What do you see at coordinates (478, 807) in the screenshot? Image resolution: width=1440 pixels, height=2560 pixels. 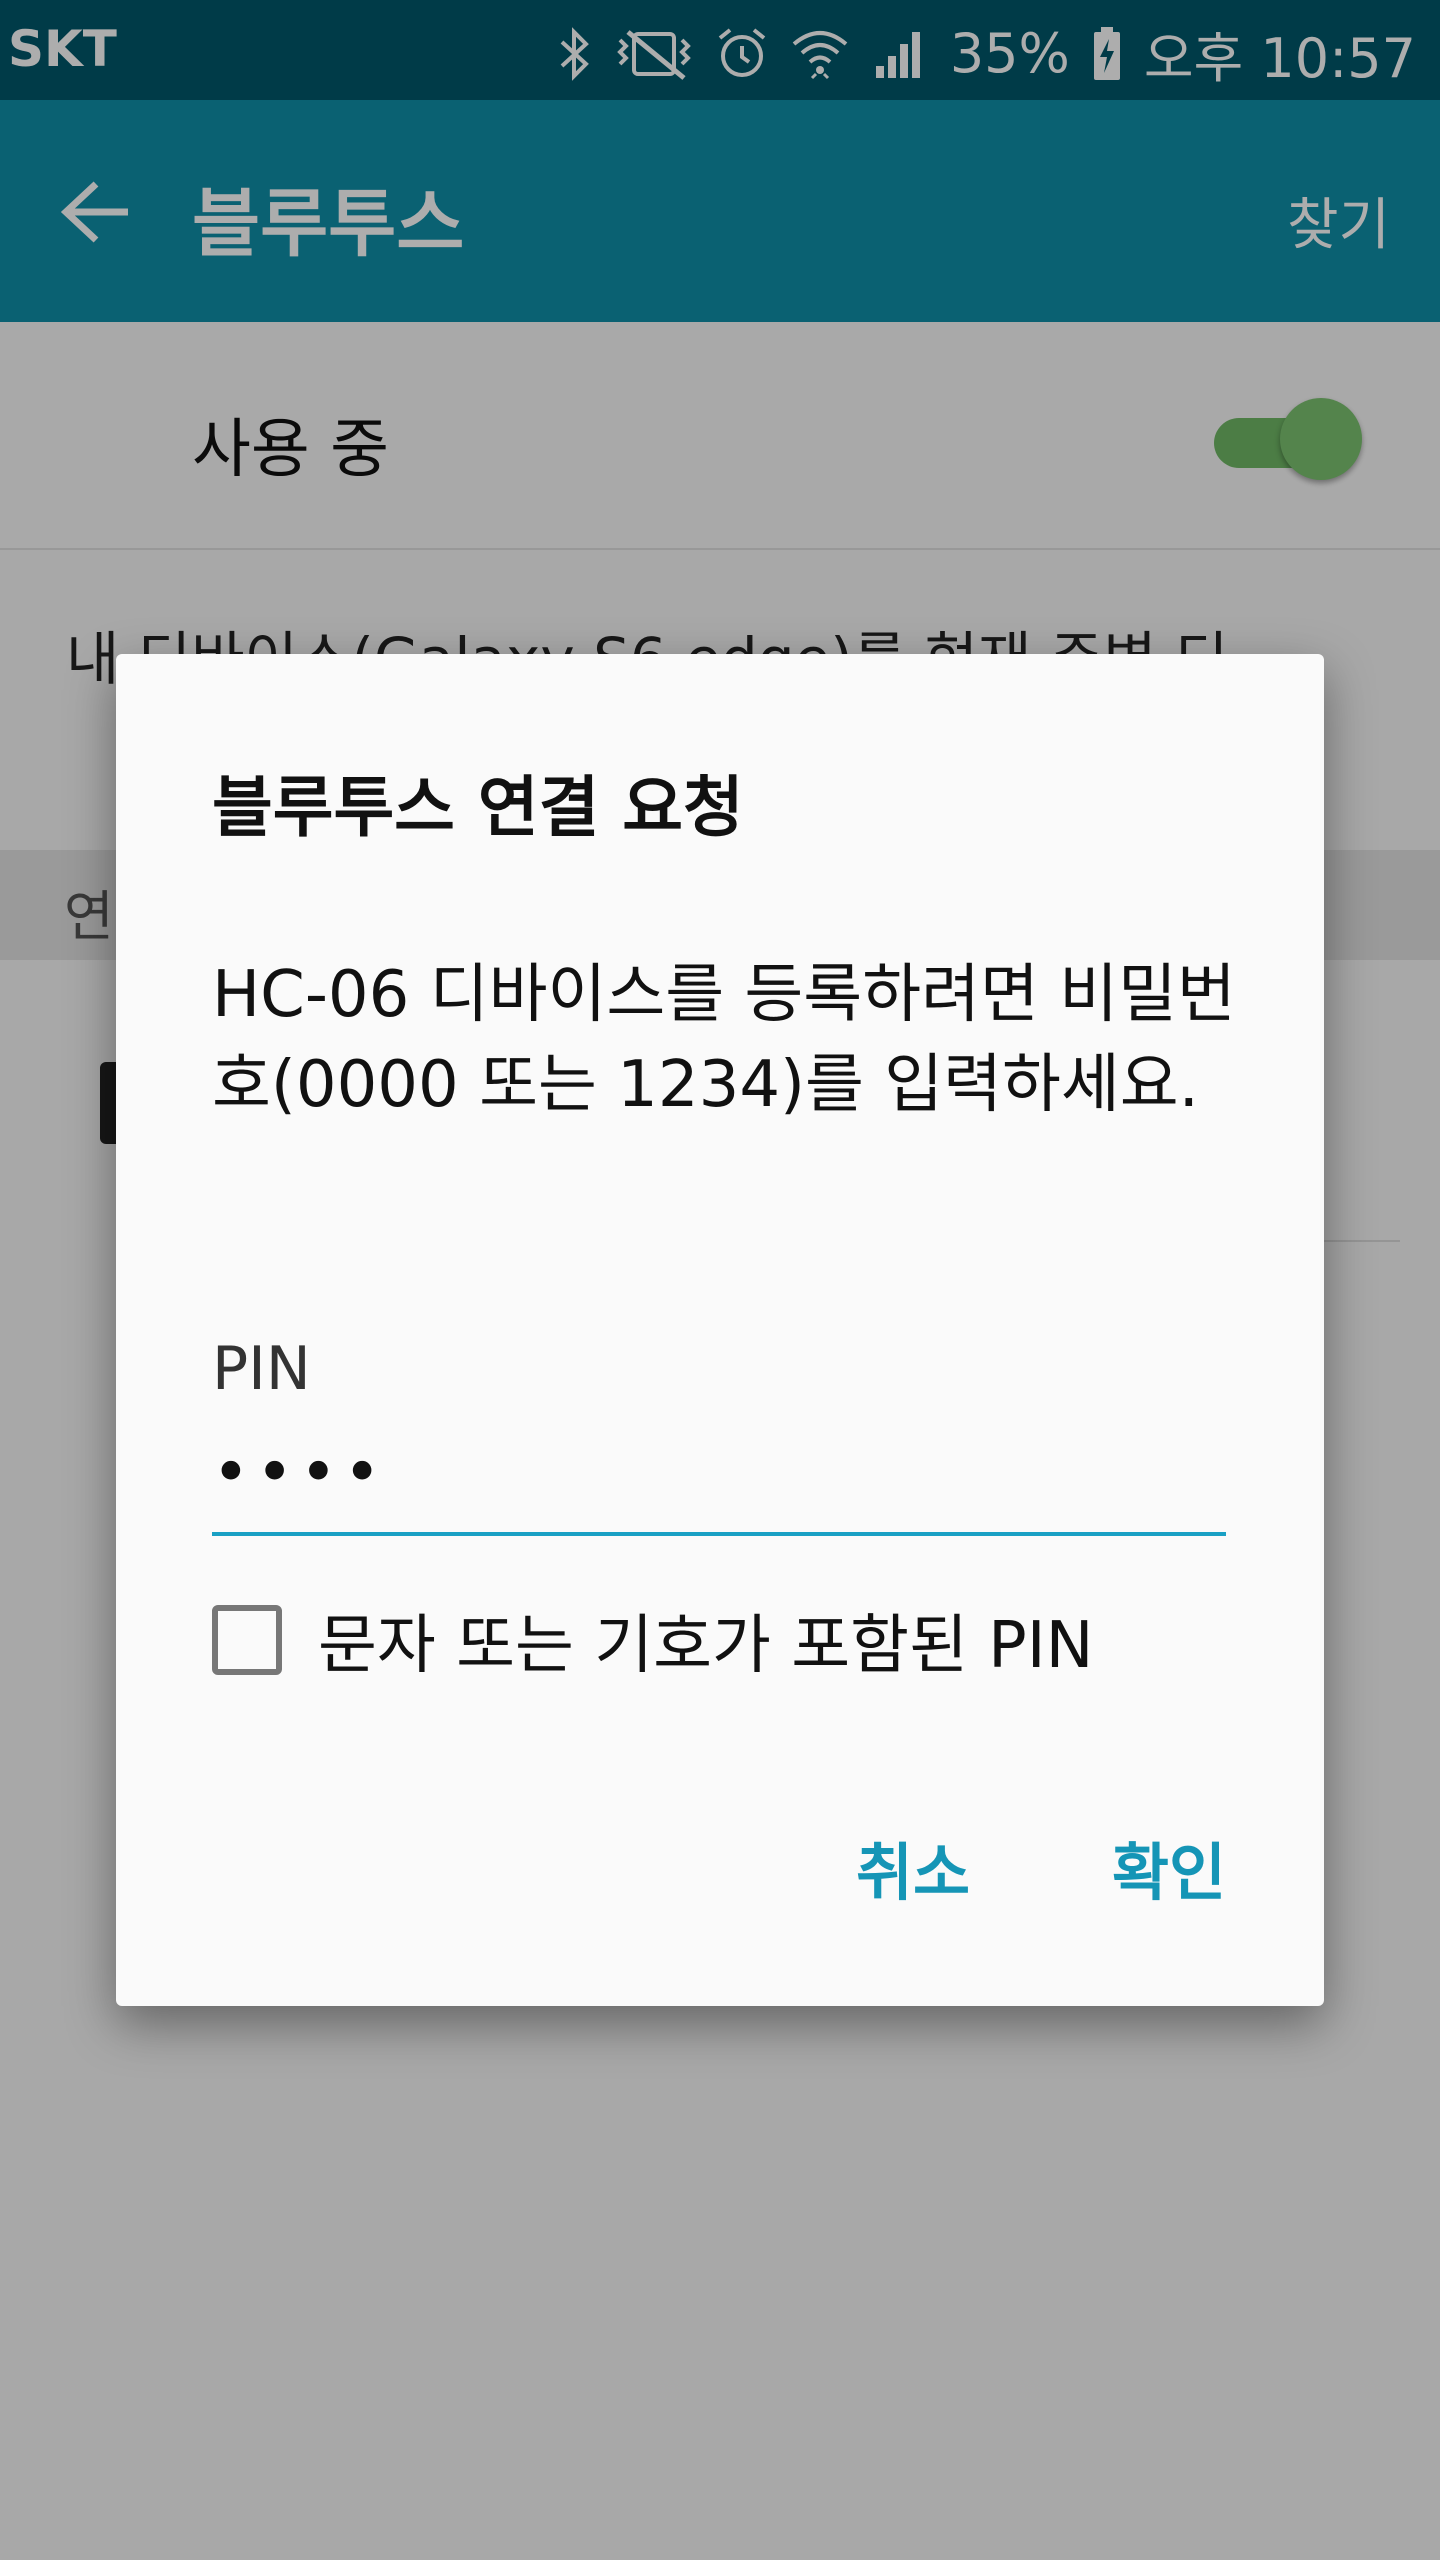 I see `dialog-title: 블루투스 연결 요청` at bounding box center [478, 807].